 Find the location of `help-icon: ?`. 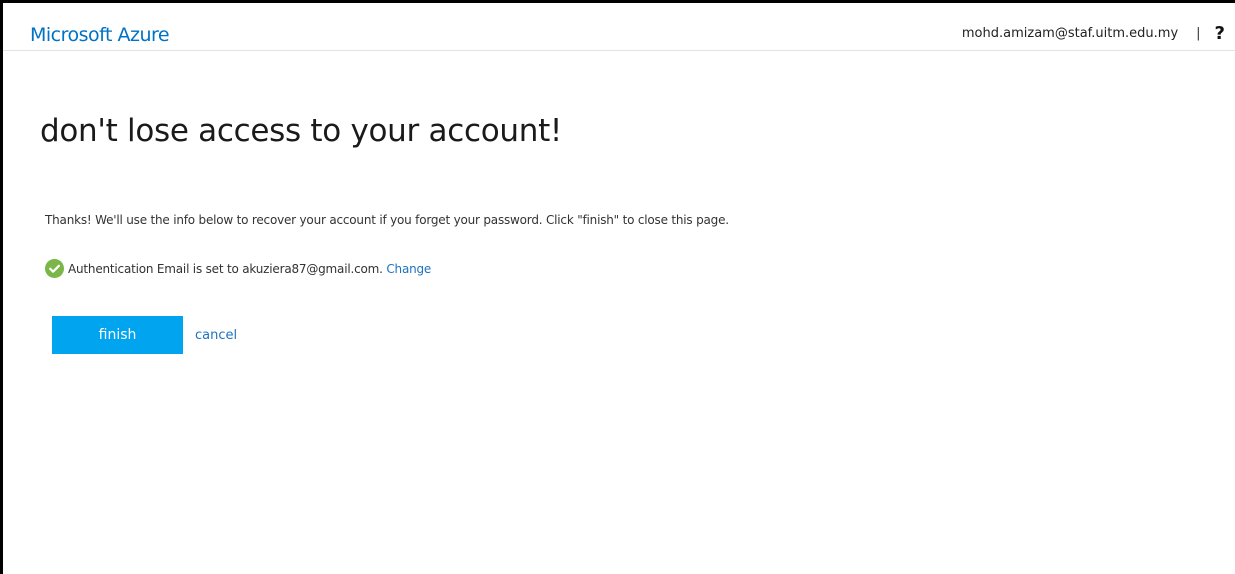

help-icon: ? is located at coordinates (1220, 34).